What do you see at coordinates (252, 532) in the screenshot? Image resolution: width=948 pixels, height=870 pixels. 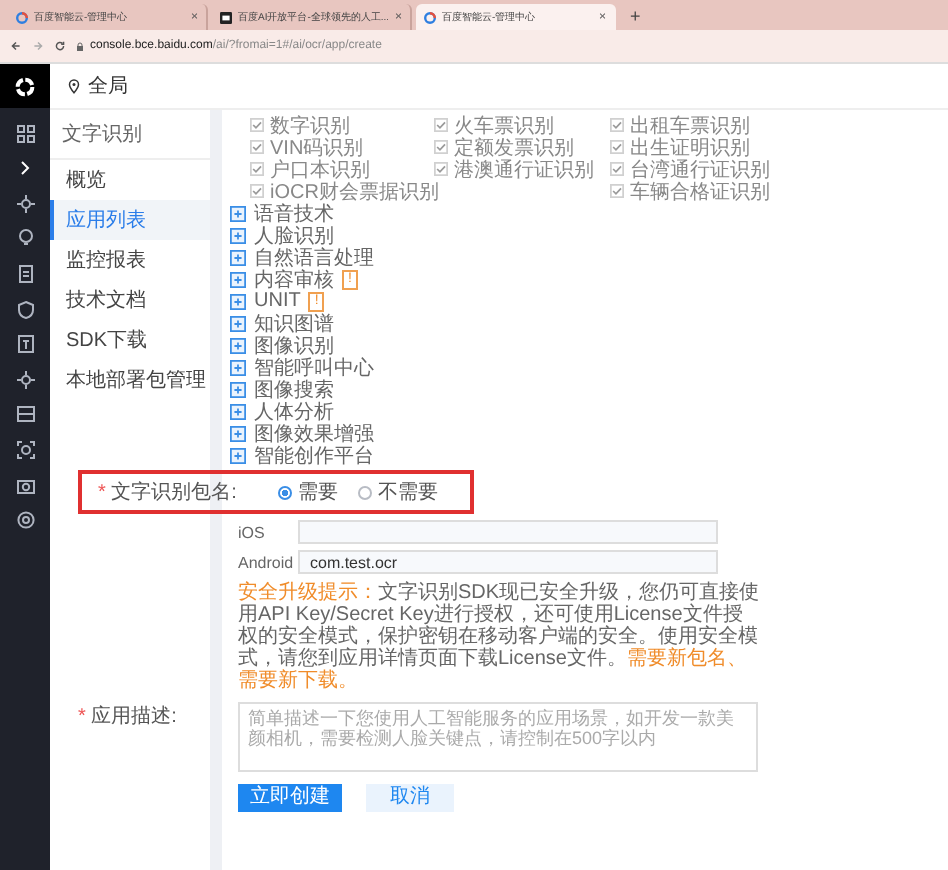 I see `field-label: iOS` at bounding box center [252, 532].